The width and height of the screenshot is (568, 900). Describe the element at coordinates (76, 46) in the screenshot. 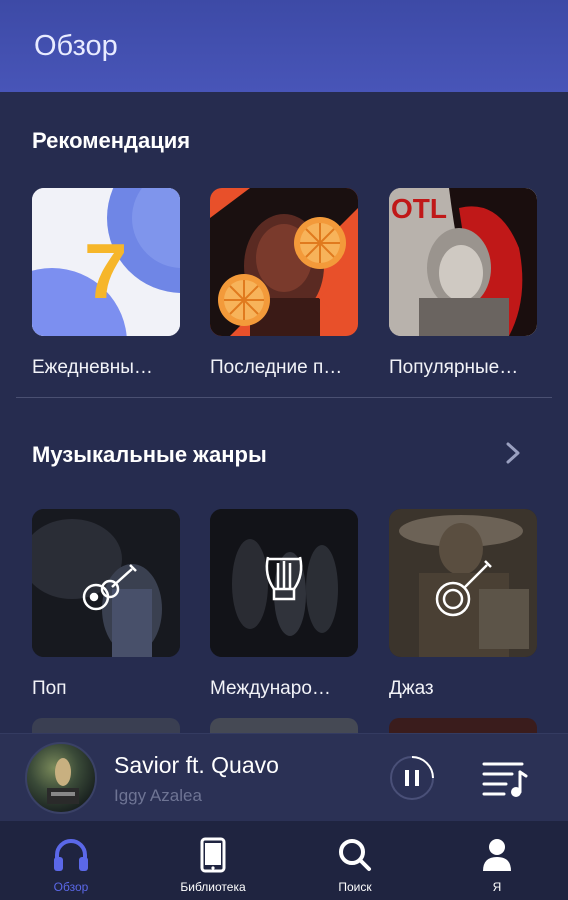

I see `page-title: Обзор` at that location.